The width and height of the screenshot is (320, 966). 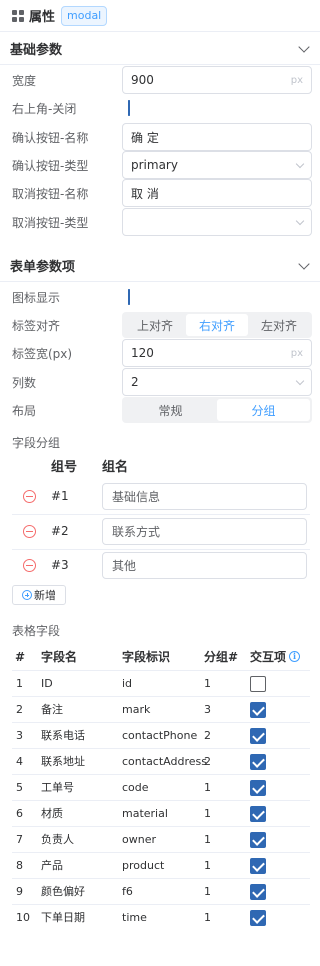 I want to click on ok-type-select: primary, so click(x=217, y=165).